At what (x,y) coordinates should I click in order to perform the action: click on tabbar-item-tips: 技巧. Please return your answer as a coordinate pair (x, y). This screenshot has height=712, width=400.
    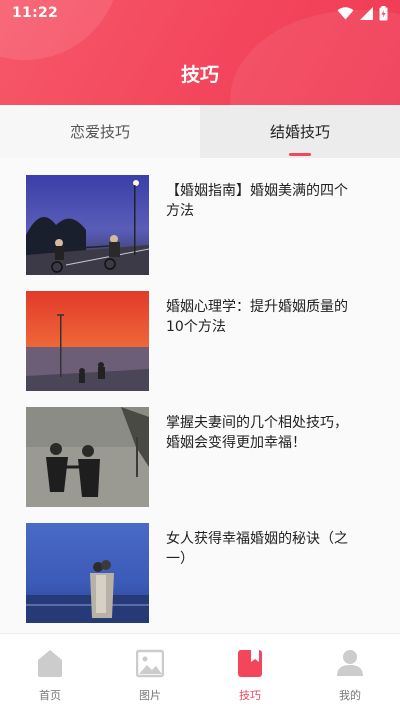
    Looking at the image, I should click on (250, 673).